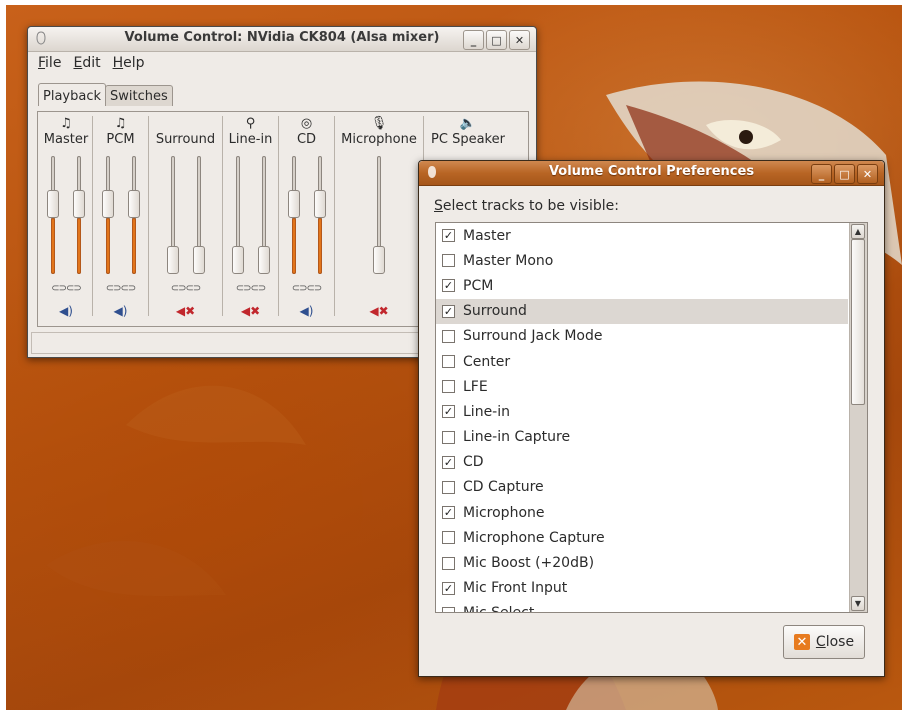 The image size is (907, 715). What do you see at coordinates (306, 123) in the screenshot?
I see `cd-icon: ◎` at bounding box center [306, 123].